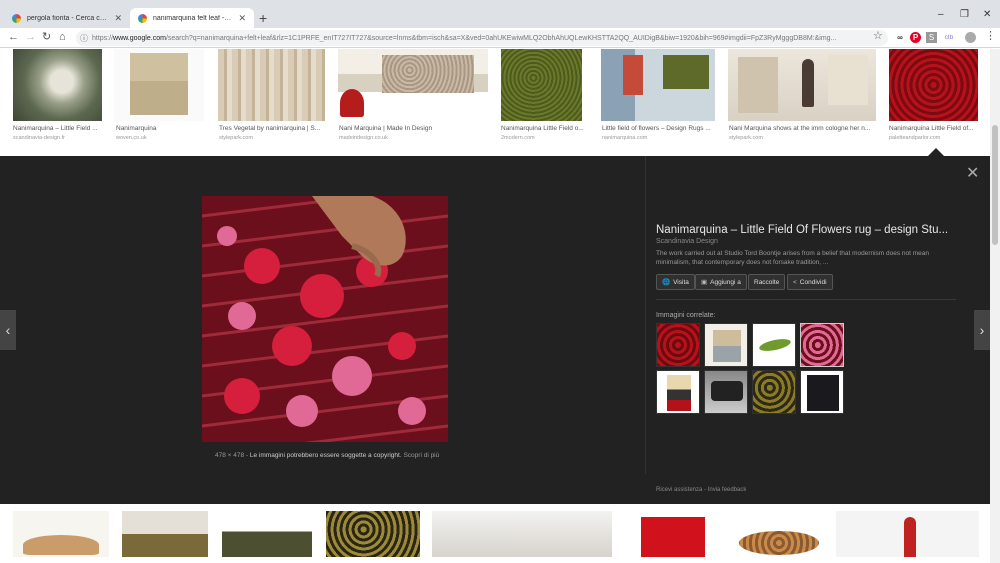 This screenshot has height=563, width=1000. Describe the element at coordinates (625, 138) in the screenshot. I see `result-source: nanimarquina.com` at that location.